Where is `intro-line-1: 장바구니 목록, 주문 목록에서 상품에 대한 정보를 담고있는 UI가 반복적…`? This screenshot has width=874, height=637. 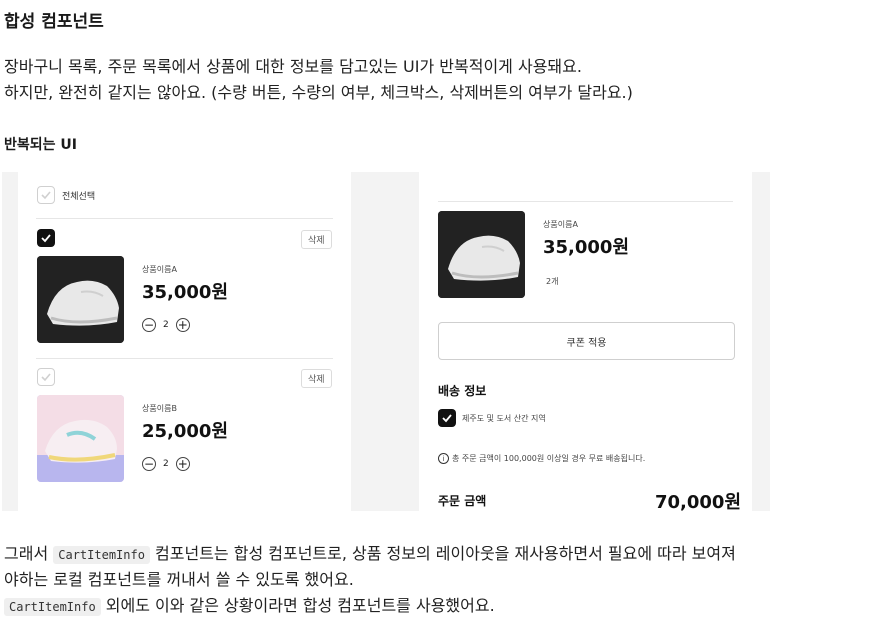
intro-line-1: 장바구니 목록, 주문 목록에서 상품에 대한 정보를 담고있는 UI가 반복적… is located at coordinates (293, 66).